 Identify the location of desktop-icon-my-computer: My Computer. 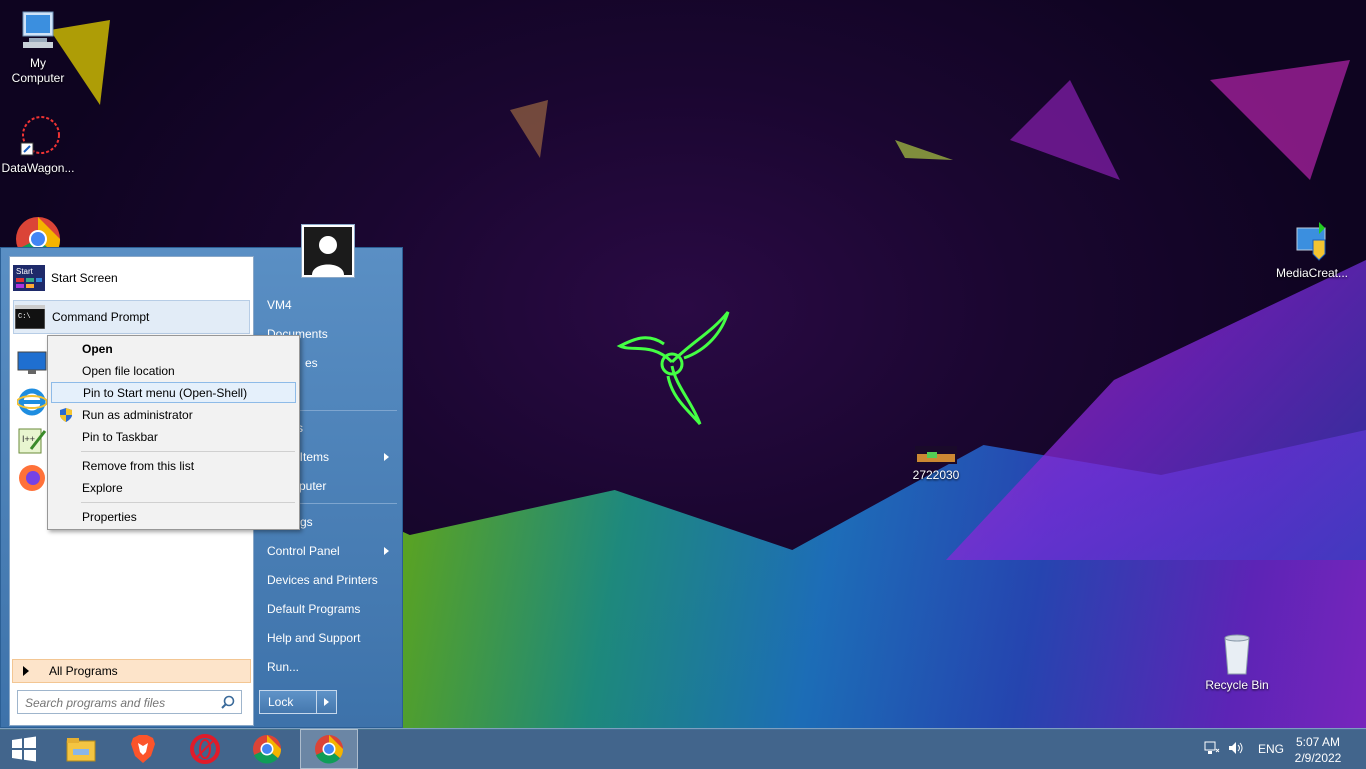
(38, 47).